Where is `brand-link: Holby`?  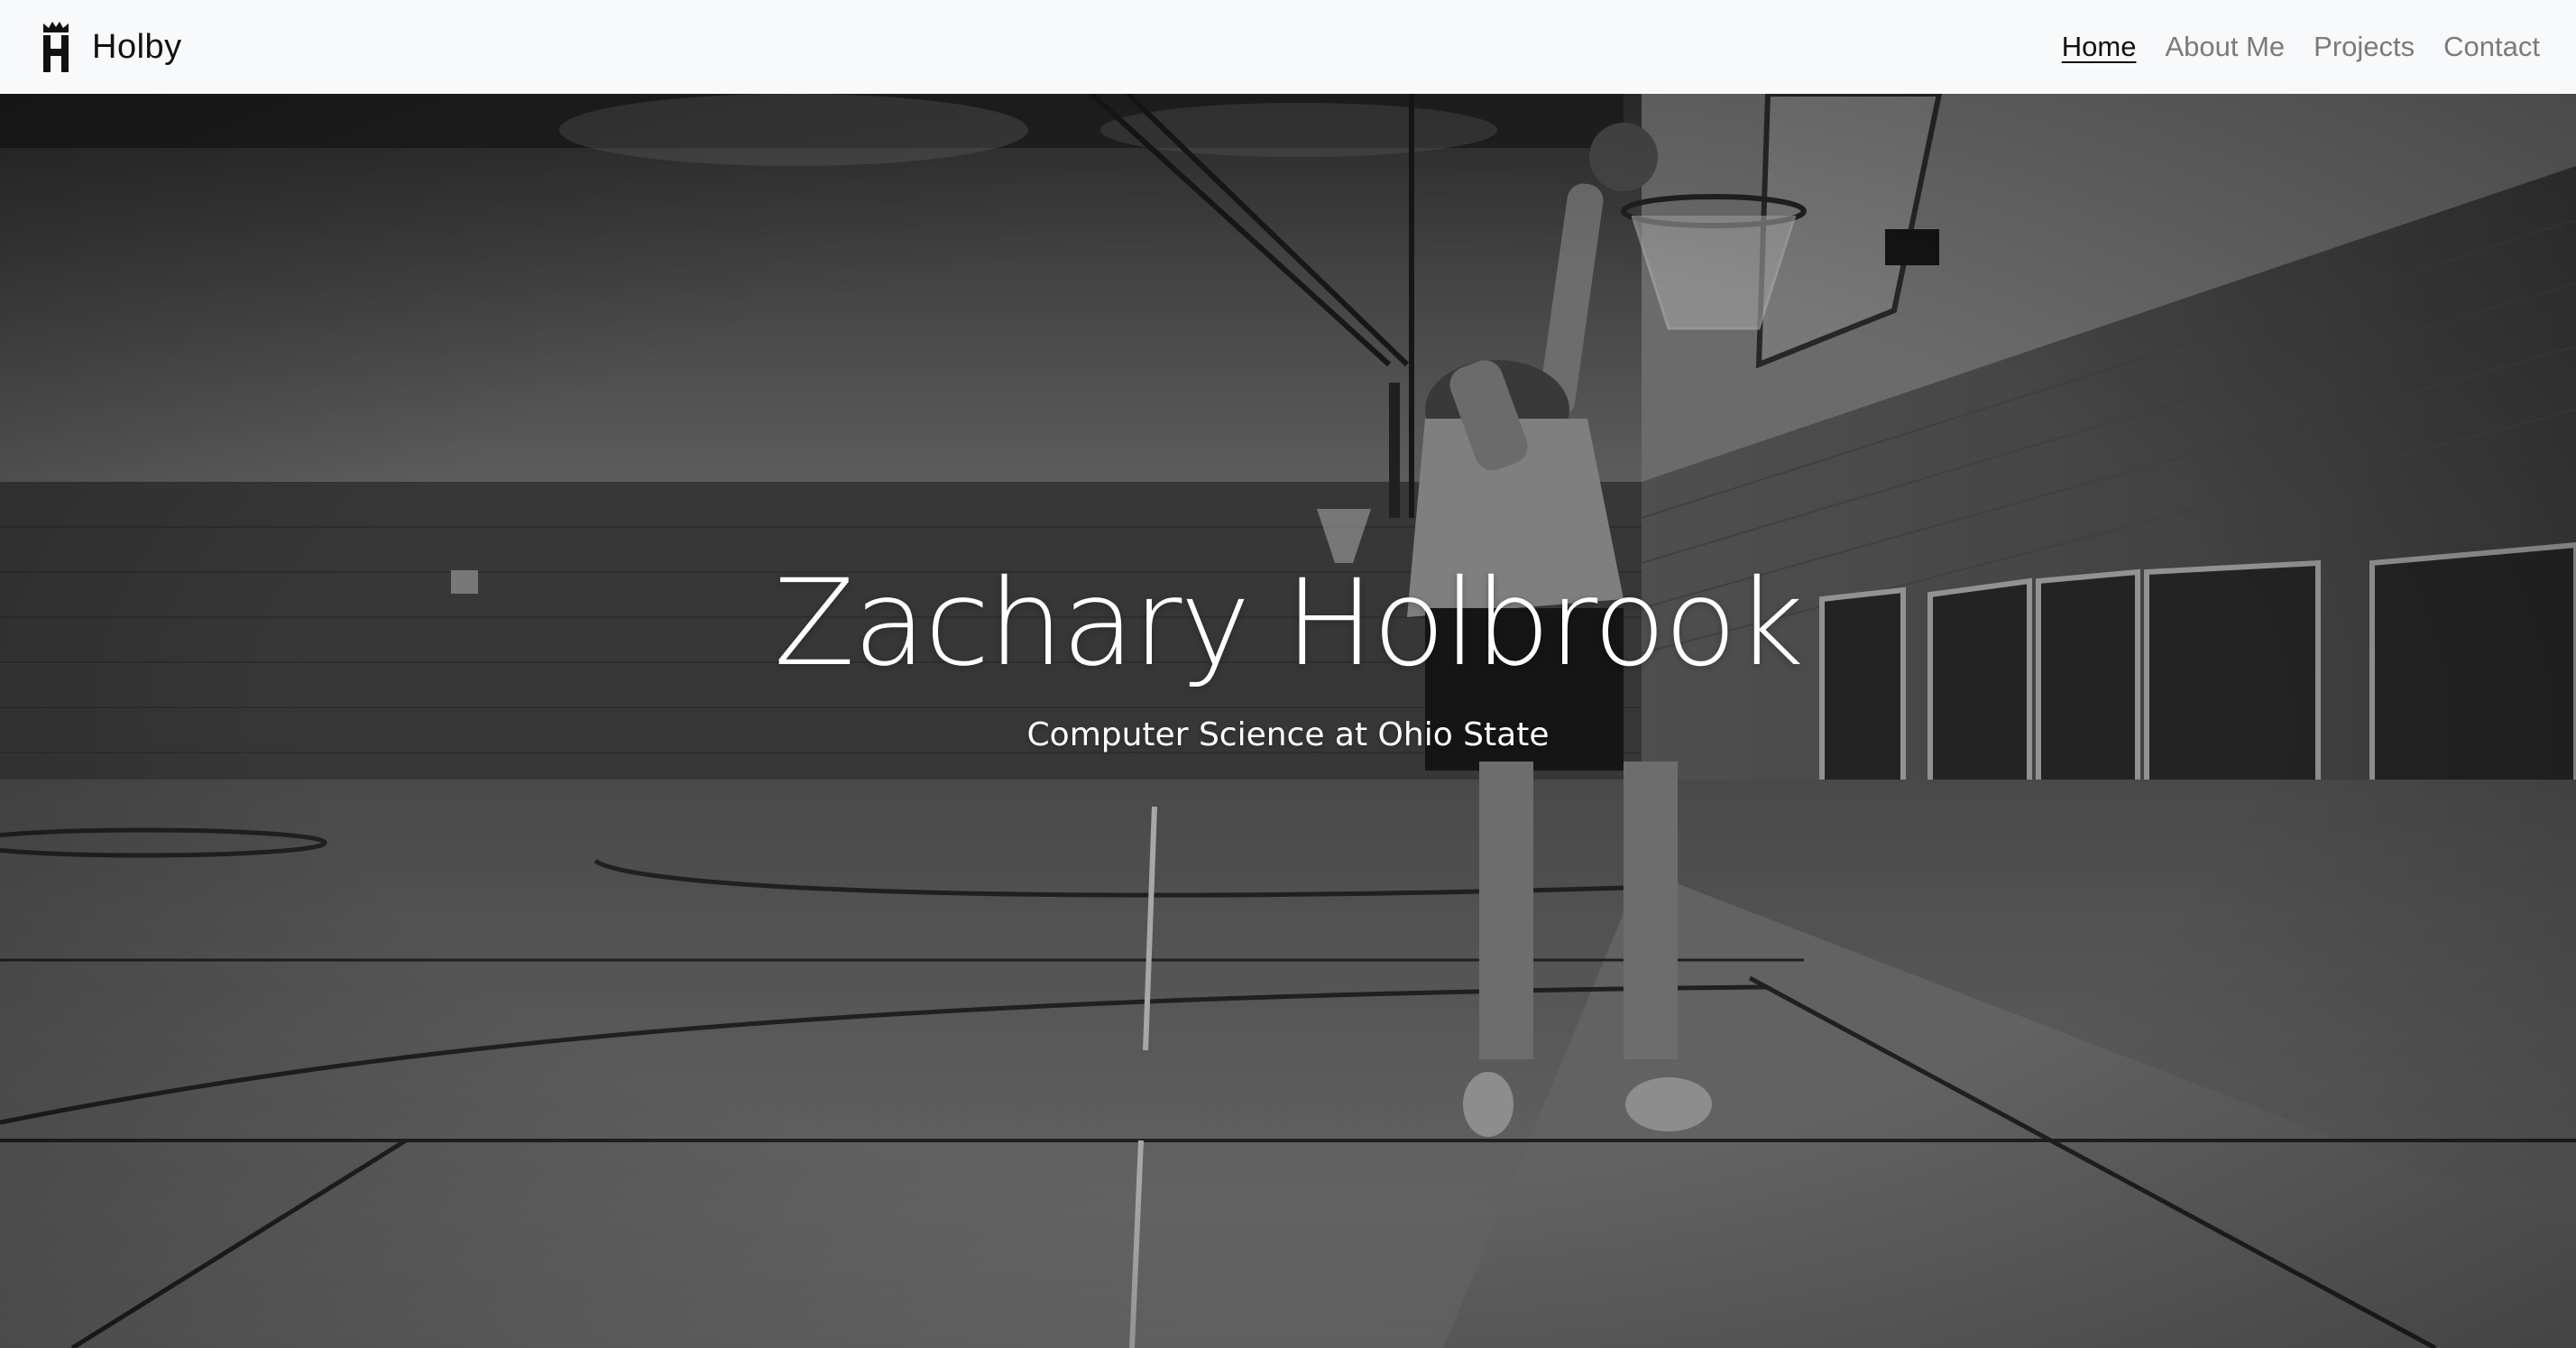
brand-link: Holby is located at coordinates (111, 47).